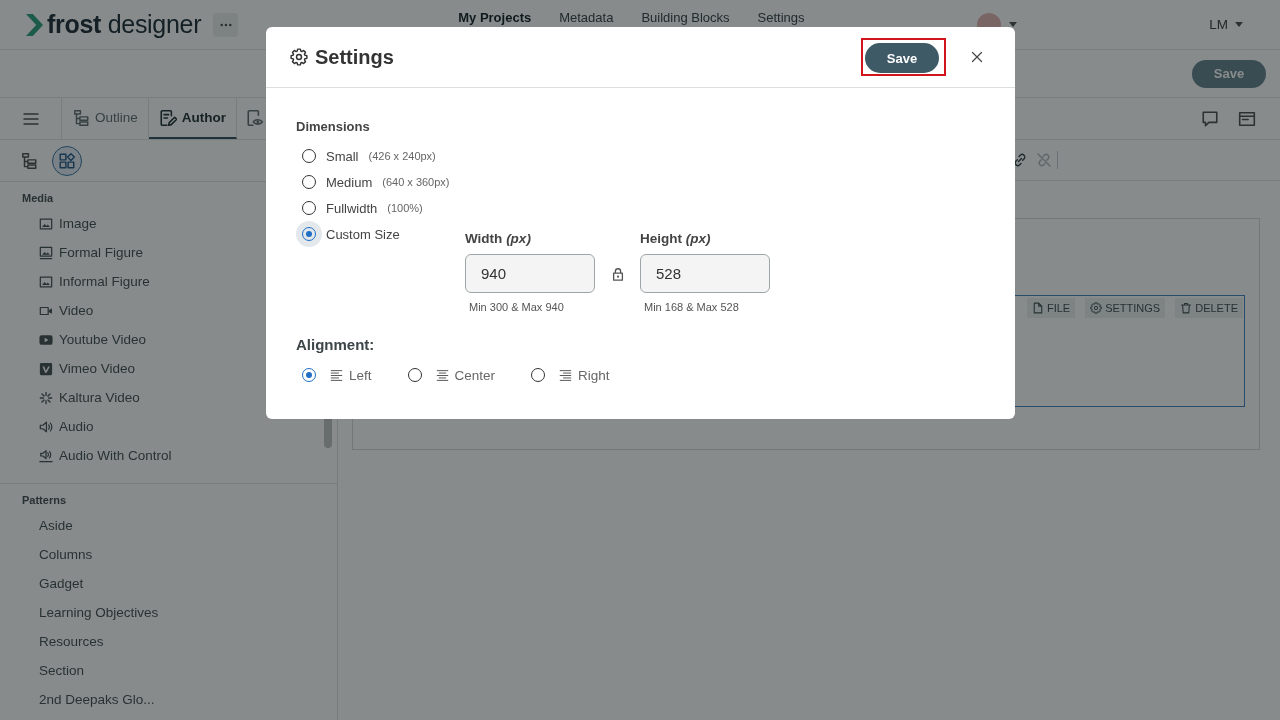  Describe the element at coordinates (352, 208) in the screenshot. I see `option-label: Fullwidth` at that location.